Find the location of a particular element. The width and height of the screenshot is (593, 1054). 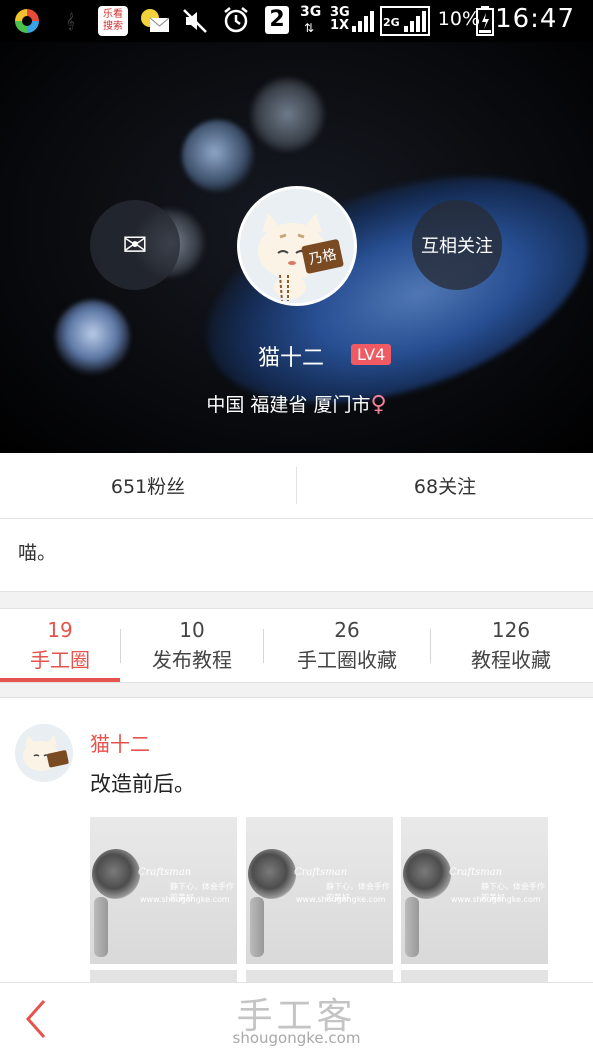

clock: 16:47 is located at coordinates (535, 19).